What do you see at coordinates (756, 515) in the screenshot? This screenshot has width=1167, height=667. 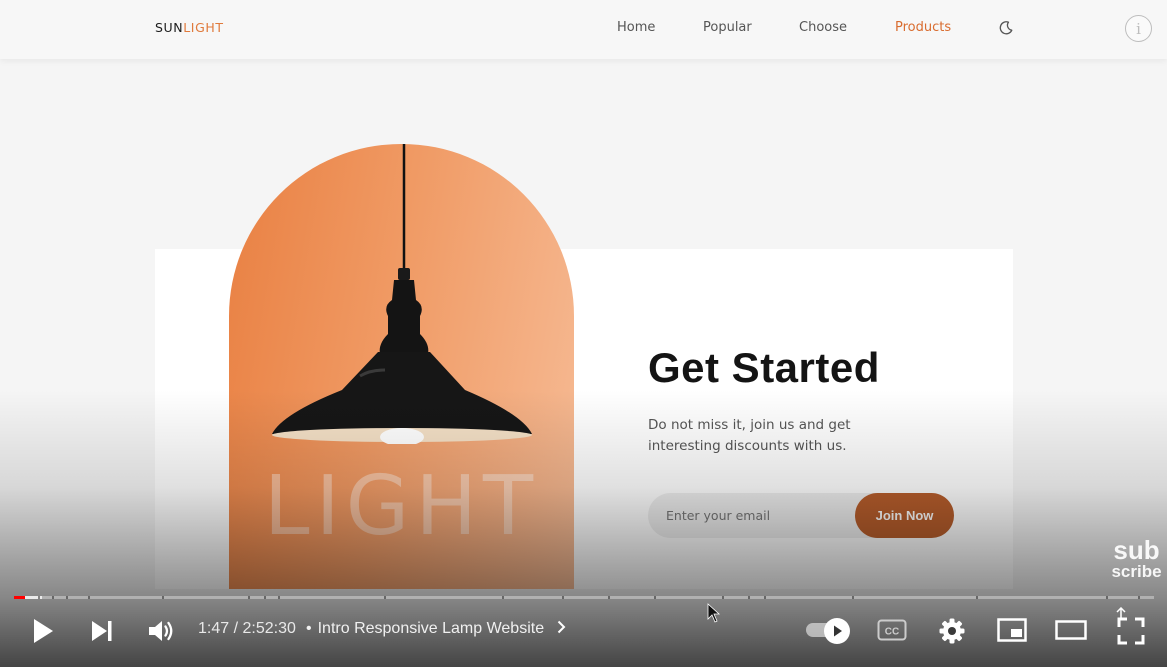 I see `email-input` at bounding box center [756, 515].